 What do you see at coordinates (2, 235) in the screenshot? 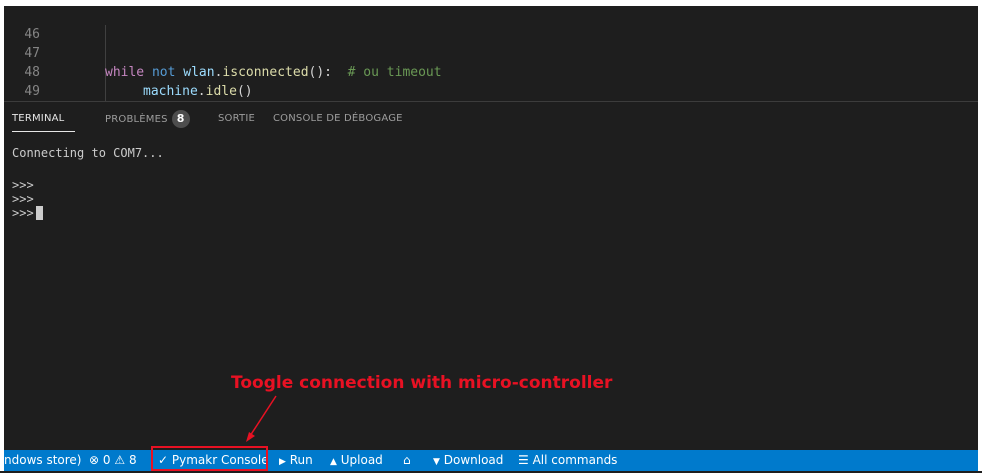
I see `window-frame-left` at bounding box center [2, 235].